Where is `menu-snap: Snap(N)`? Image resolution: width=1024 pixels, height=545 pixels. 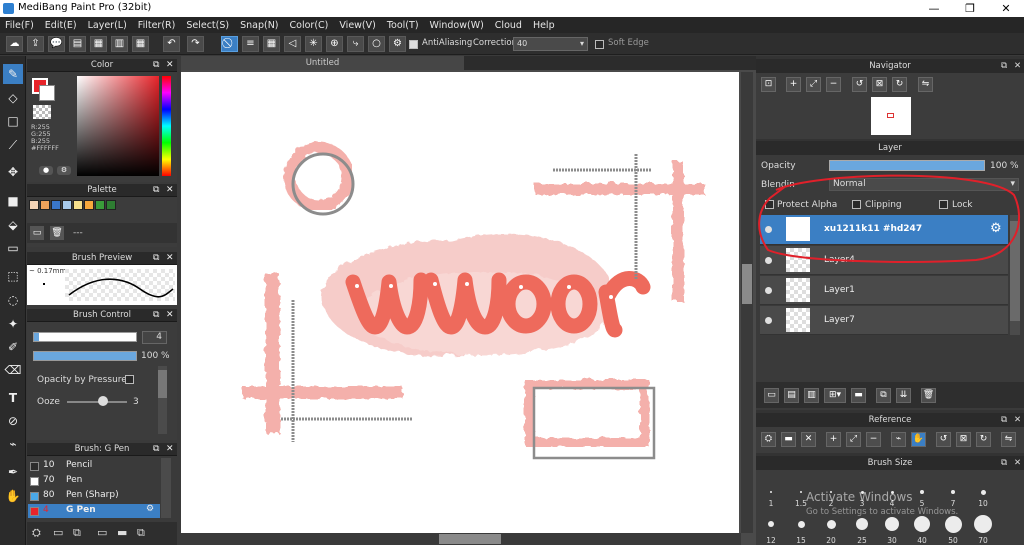
menu-snap: Snap(N) is located at coordinates (259, 25).